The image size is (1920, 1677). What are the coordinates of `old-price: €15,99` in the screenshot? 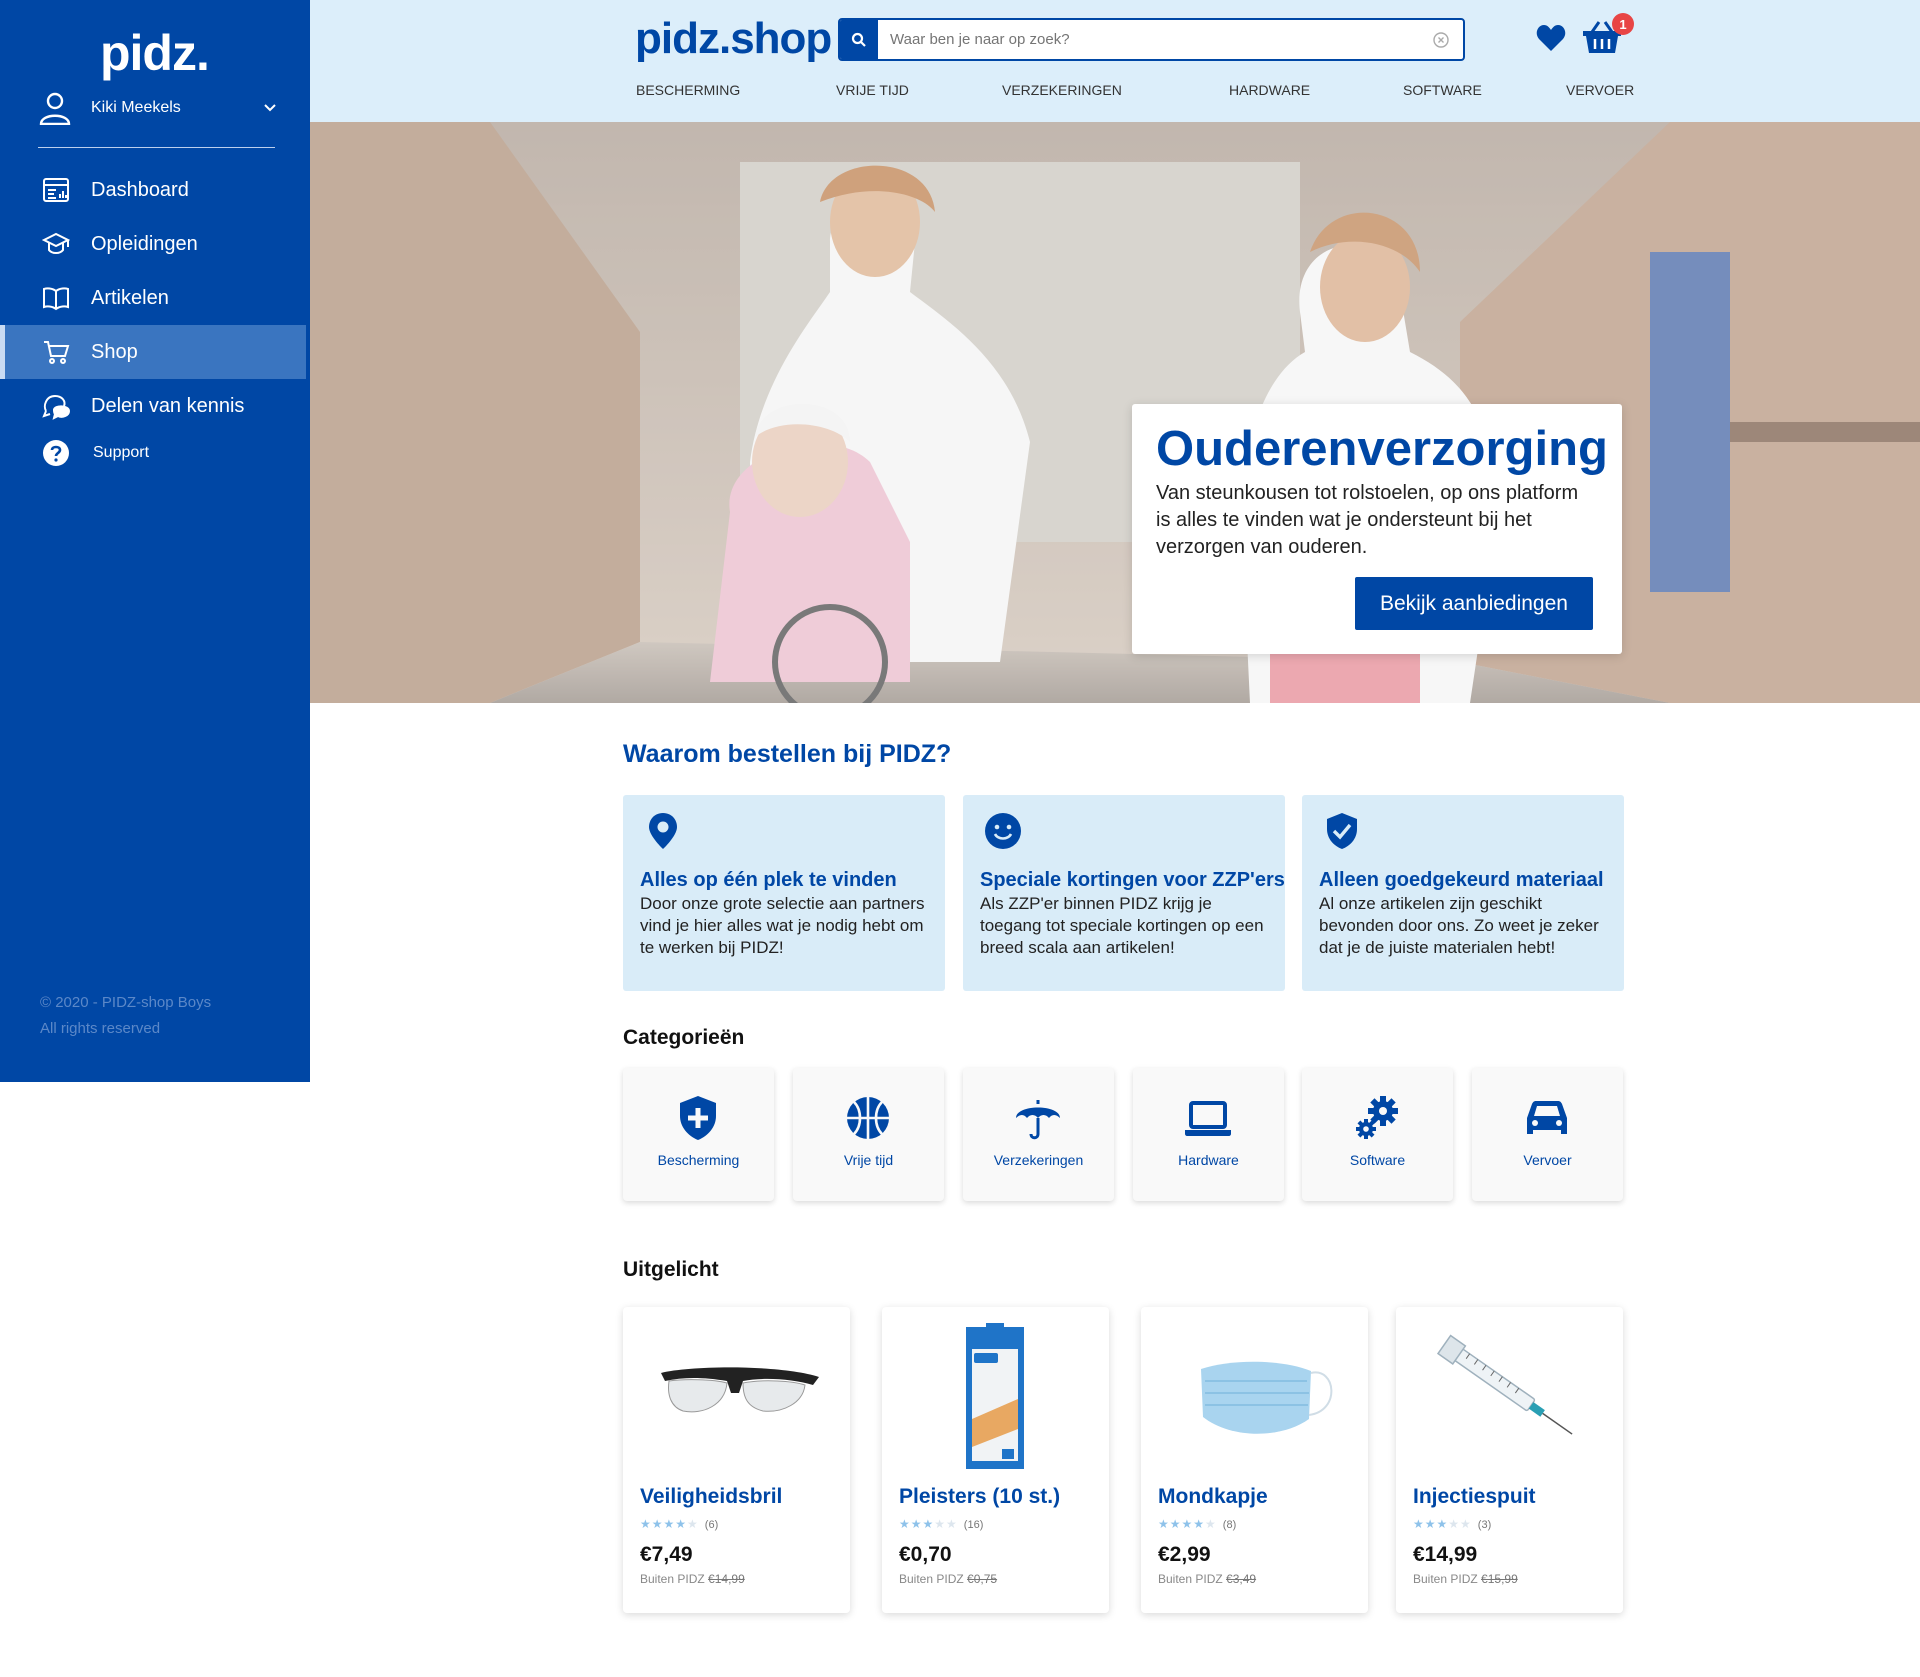 It's located at (1499, 1579).